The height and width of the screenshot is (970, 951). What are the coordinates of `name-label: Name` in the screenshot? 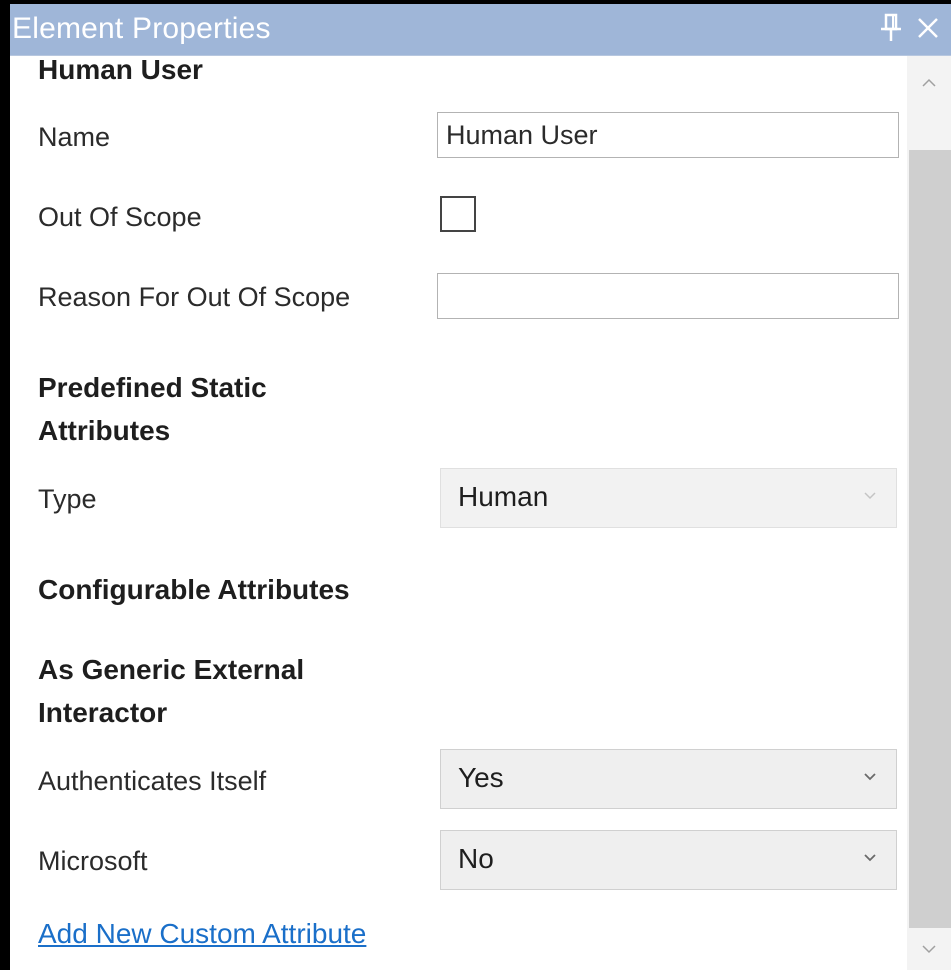 It's located at (74, 137).